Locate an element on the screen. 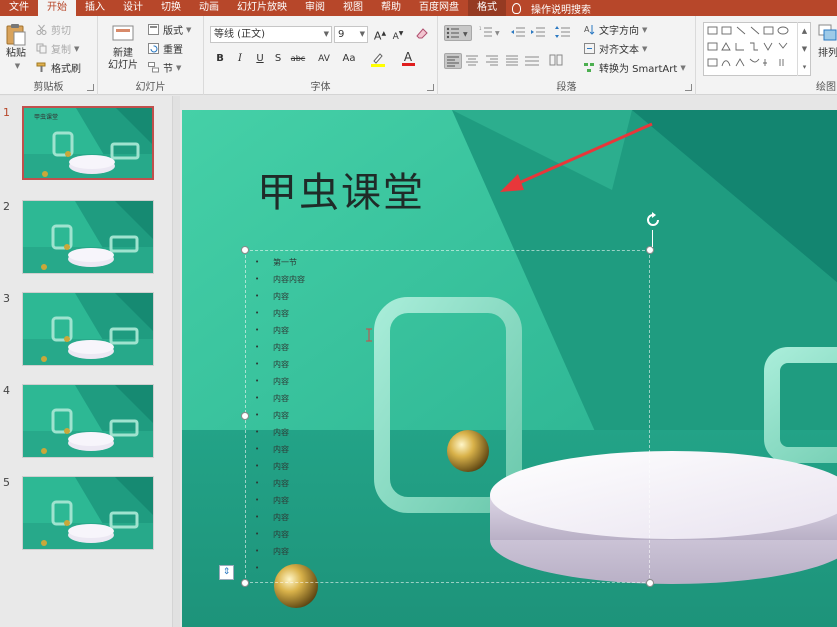 The image size is (837, 627). italic-button: I is located at coordinates (240, 59).